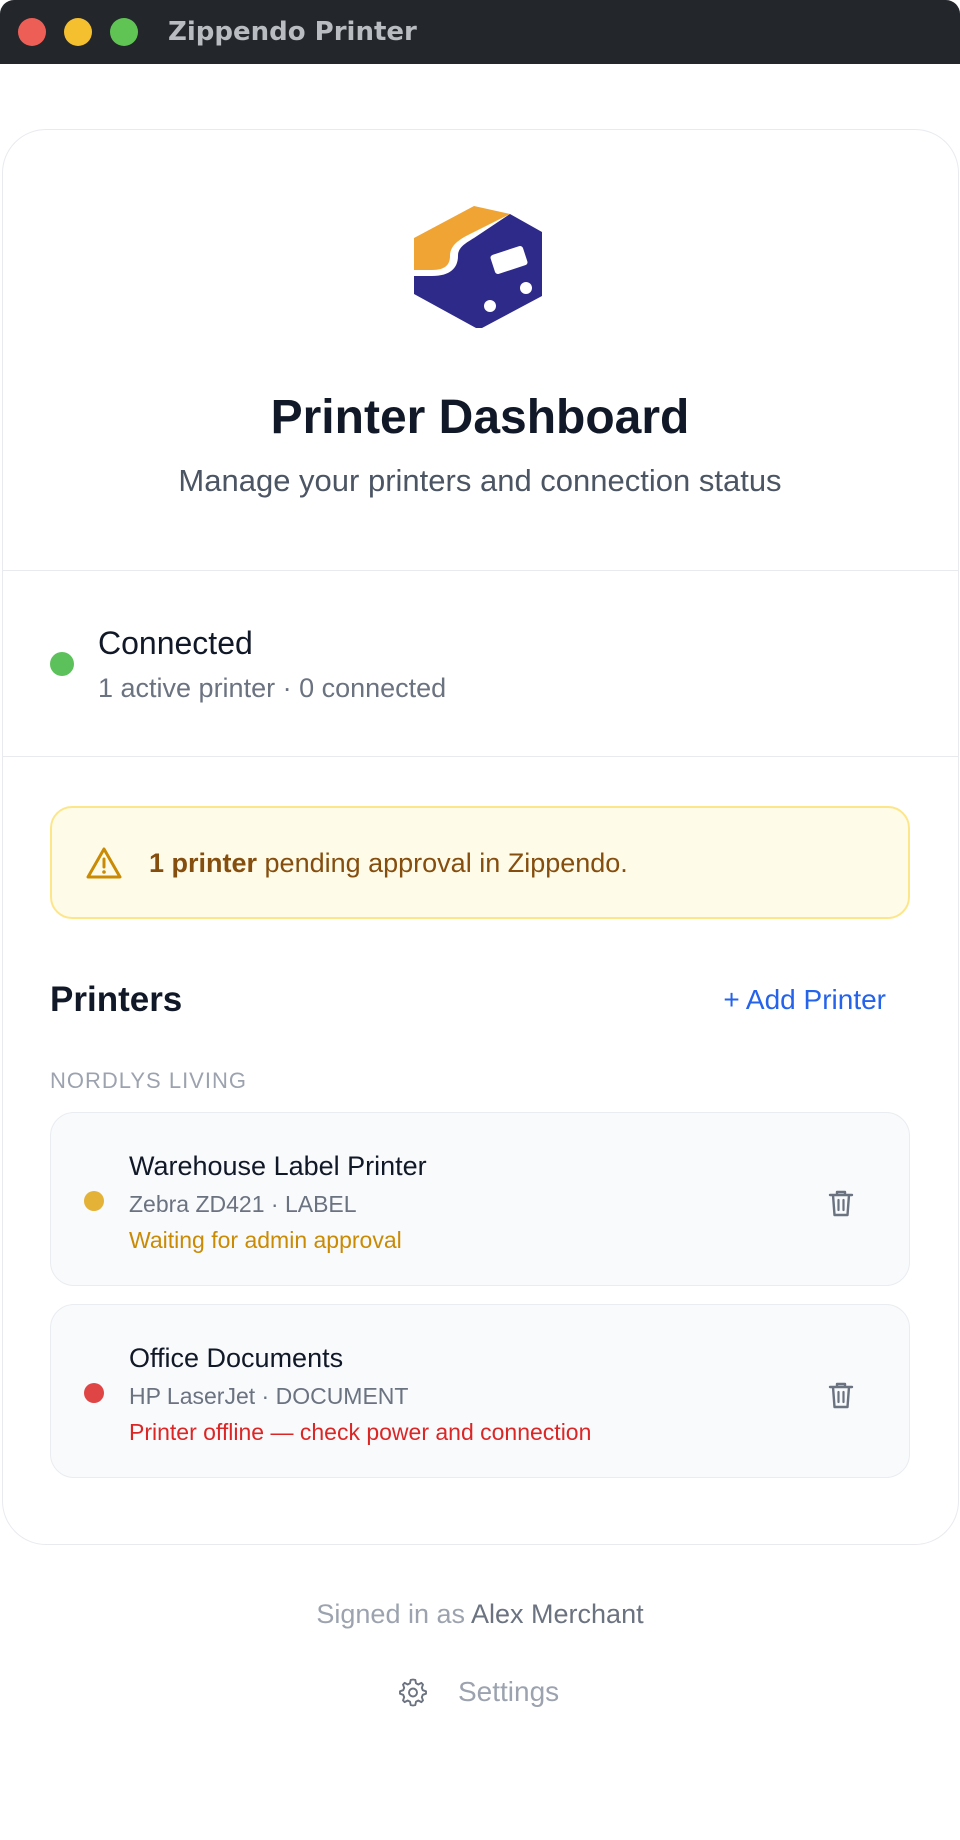 The image size is (960, 1840). I want to click on connection-status-label: Connected, so click(175, 643).